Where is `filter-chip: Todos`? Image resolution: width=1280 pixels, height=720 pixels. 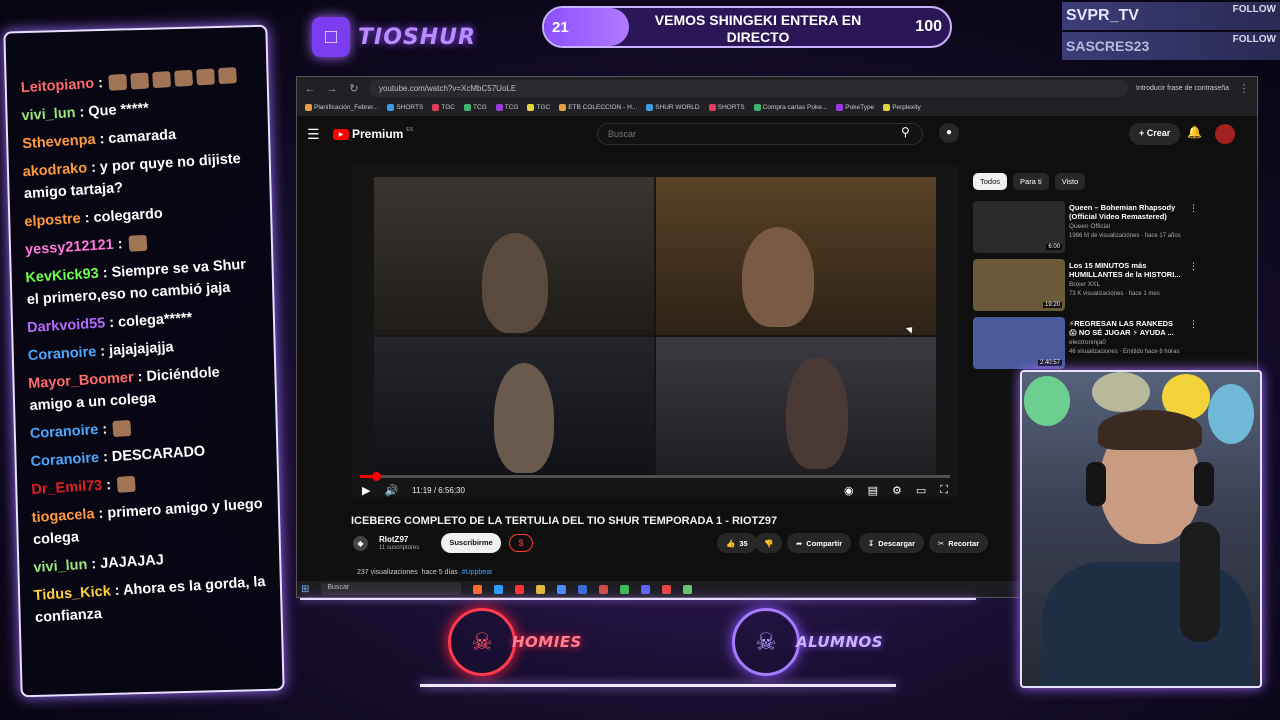
filter-chip: Todos is located at coordinates (990, 181).